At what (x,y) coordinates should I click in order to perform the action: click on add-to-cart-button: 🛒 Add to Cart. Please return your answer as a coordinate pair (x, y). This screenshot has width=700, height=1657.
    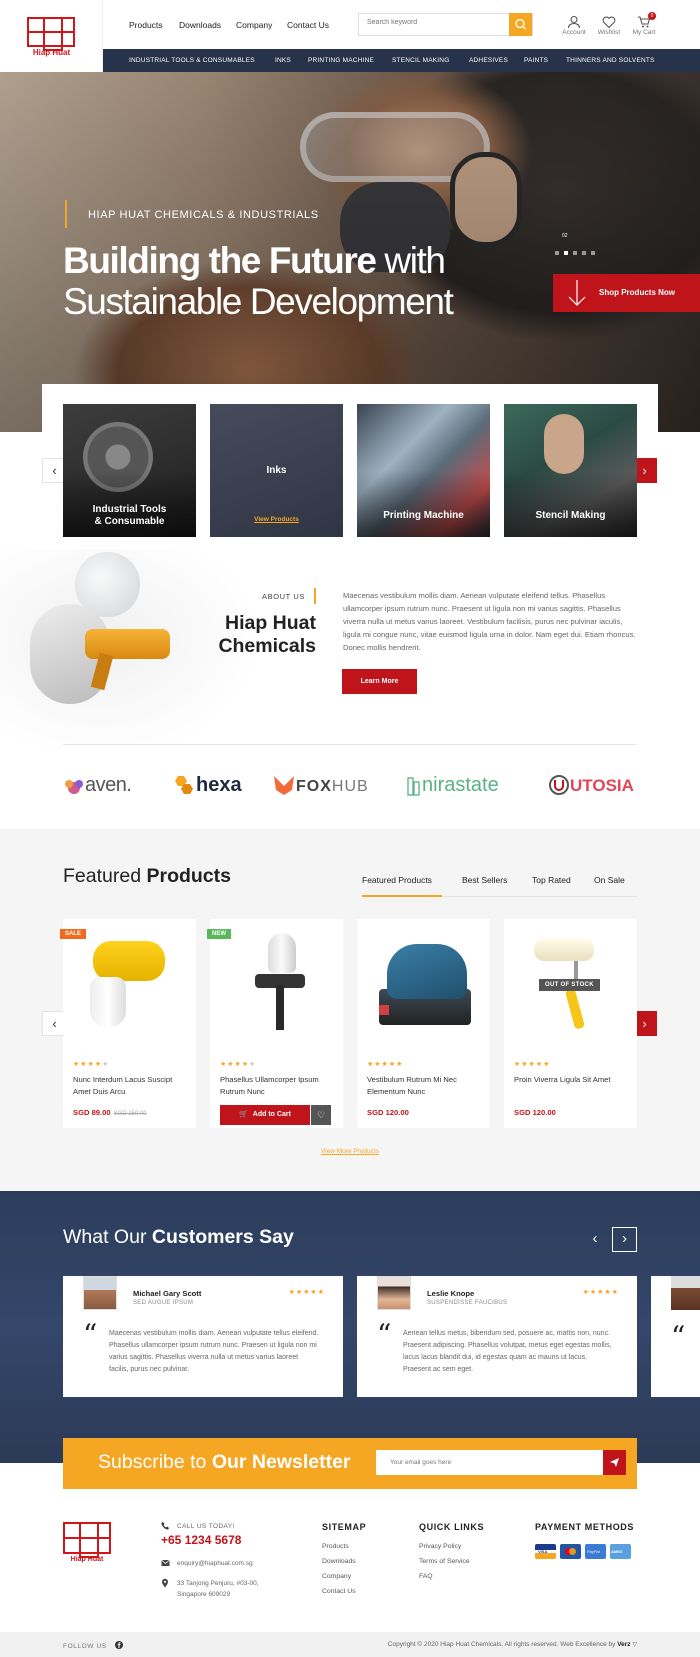
    Looking at the image, I should click on (265, 1115).